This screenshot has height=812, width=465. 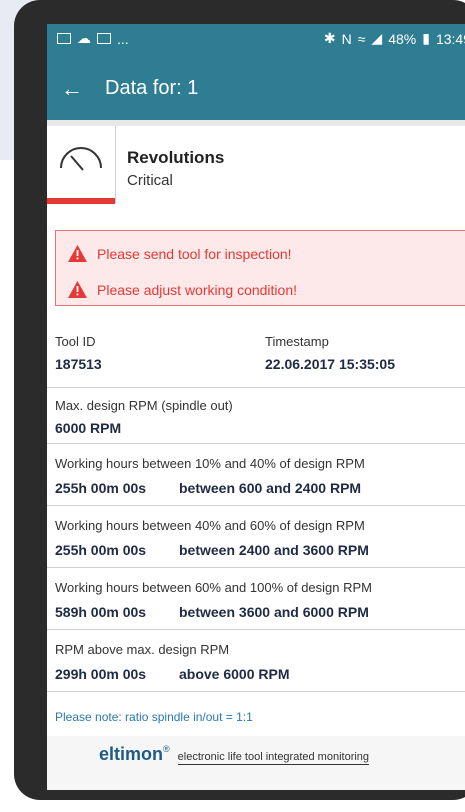 I want to click on app-header: ☁ ... ✱ N ≈ ◢ 48% ▮ 13:49 ← Data for: 1, so click(x=256, y=72).